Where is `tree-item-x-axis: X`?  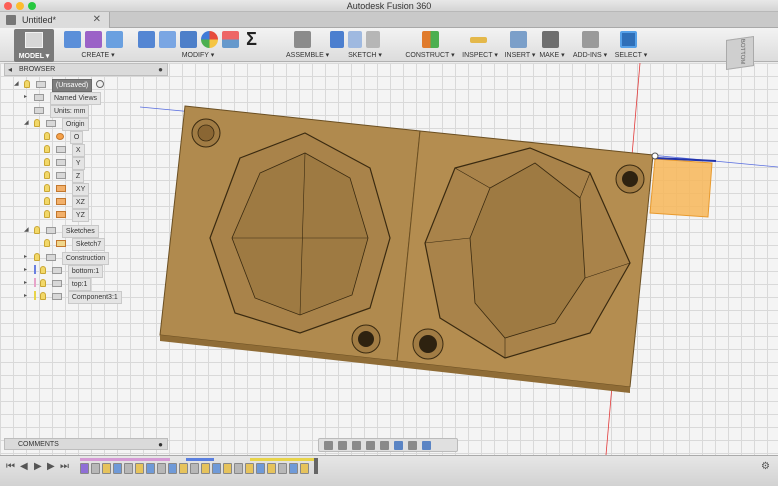
tree-item-x-axis: X is located at coordinates (64, 150).